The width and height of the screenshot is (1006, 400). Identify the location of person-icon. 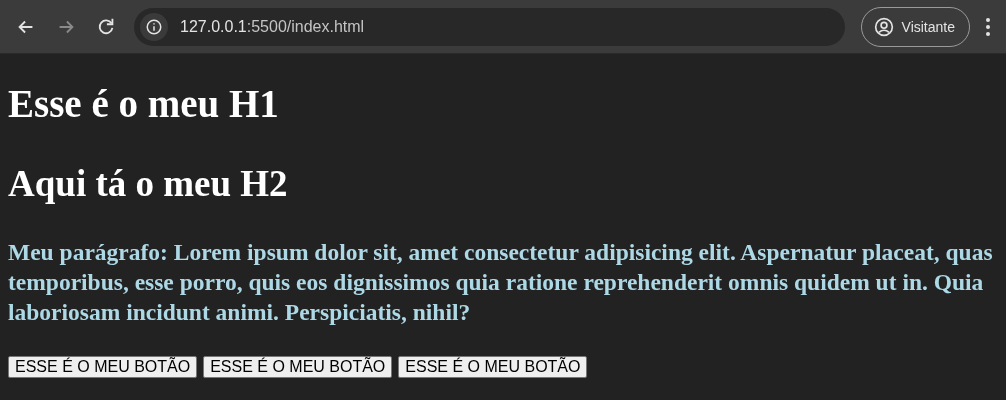
(883, 26).